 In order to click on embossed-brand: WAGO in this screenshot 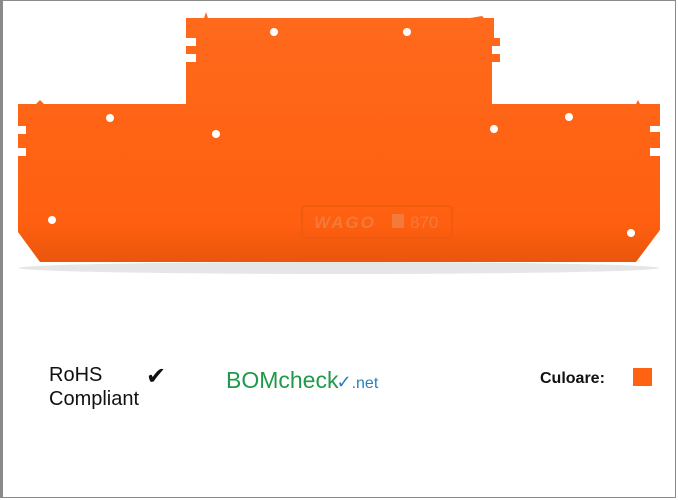, I will do `click(345, 222)`.